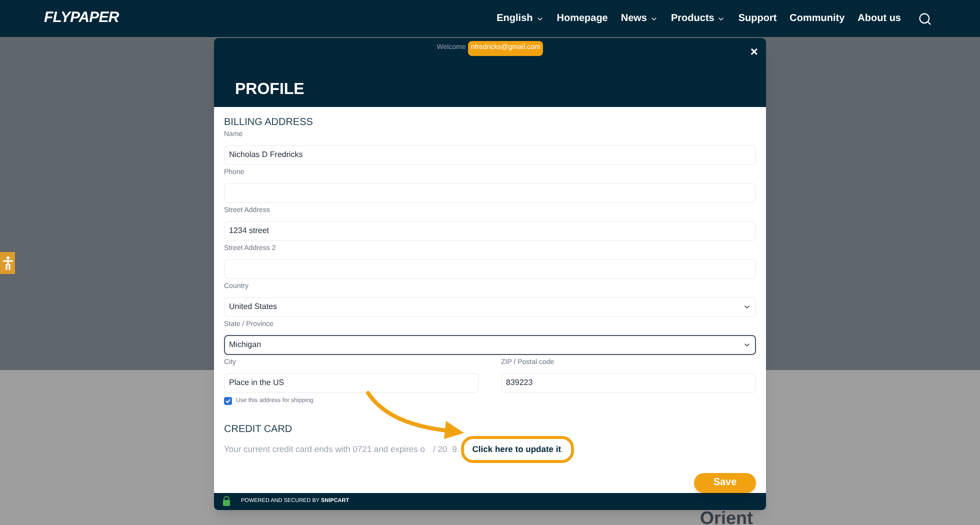 The height and width of the screenshot is (525, 980). I want to click on credit-card-text: / 20, so click(440, 449).